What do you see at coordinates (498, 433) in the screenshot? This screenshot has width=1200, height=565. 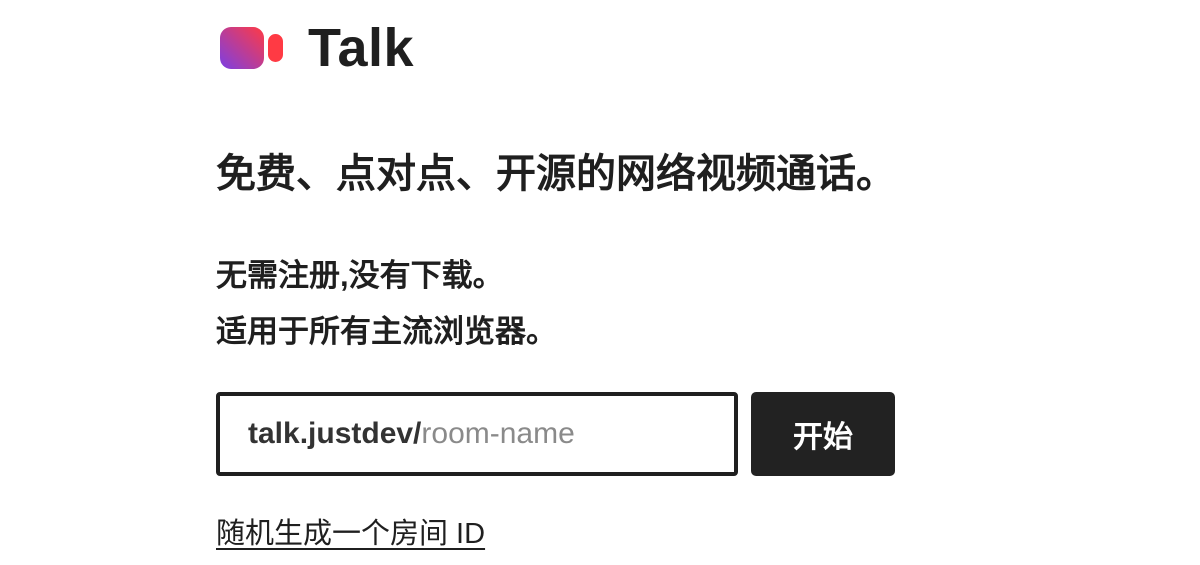 I see `room-name-placeholder: room-name` at bounding box center [498, 433].